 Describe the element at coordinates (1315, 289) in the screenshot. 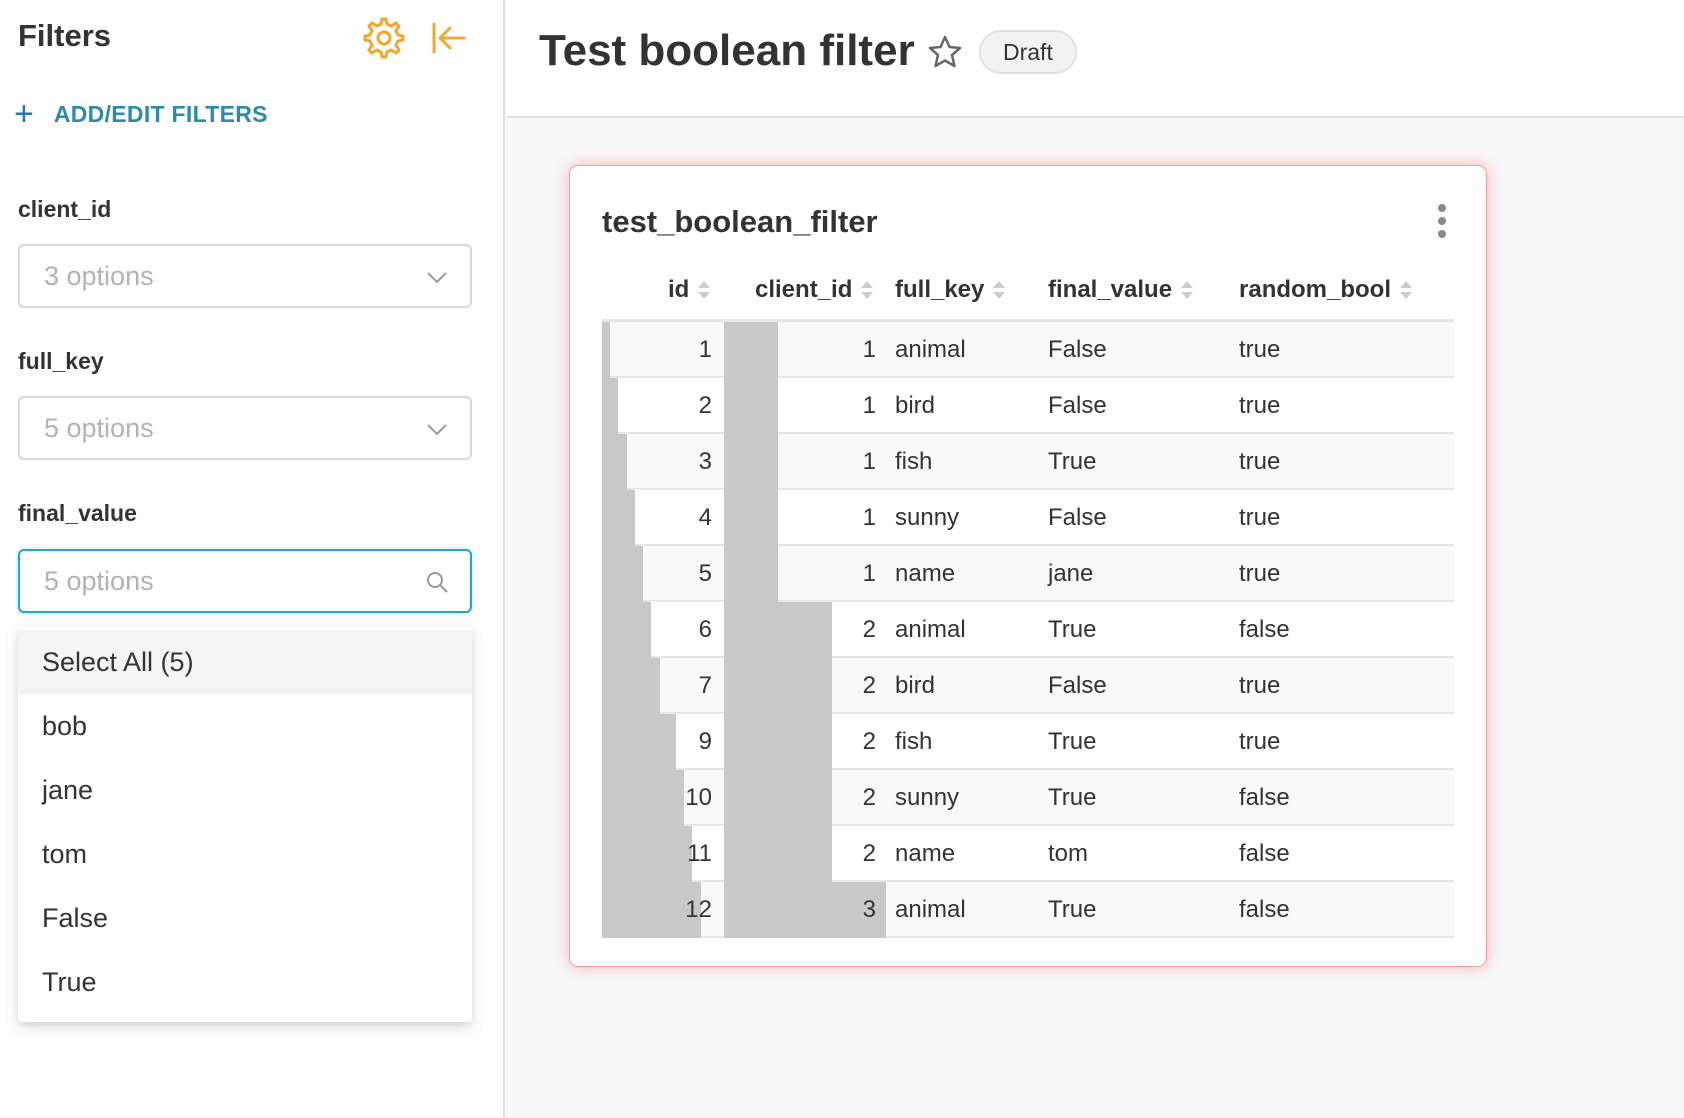

I see `column-header-label: random_bool` at that location.